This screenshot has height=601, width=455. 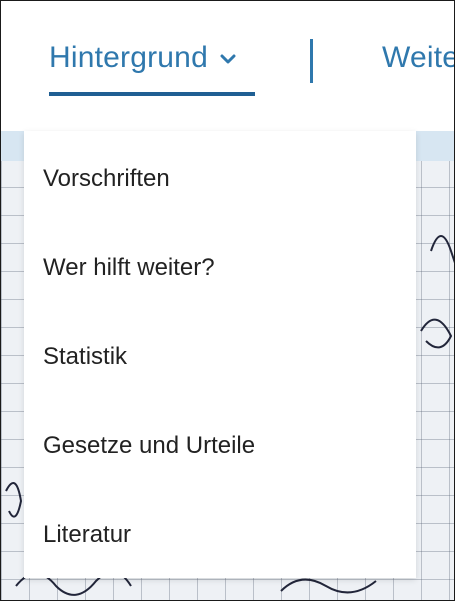 What do you see at coordinates (311, 61) in the screenshot?
I see `nav-separator` at bounding box center [311, 61].